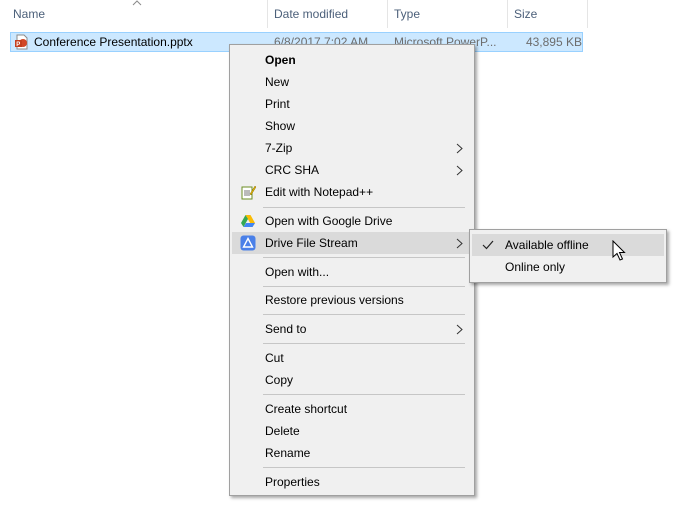 This screenshot has width=690, height=516. What do you see at coordinates (311, 14) in the screenshot?
I see `column-date-modified: Date modified` at bounding box center [311, 14].